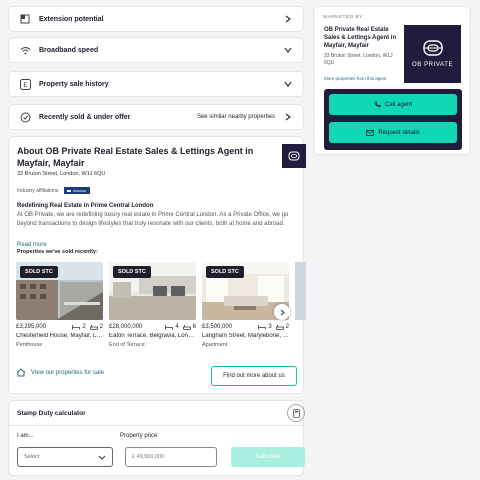 This screenshot has width=480, height=480. What do you see at coordinates (61, 174) in the screenshot?
I see `about-address: 33 Bruton Street, London, W1J 6QU` at bounding box center [61, 174].